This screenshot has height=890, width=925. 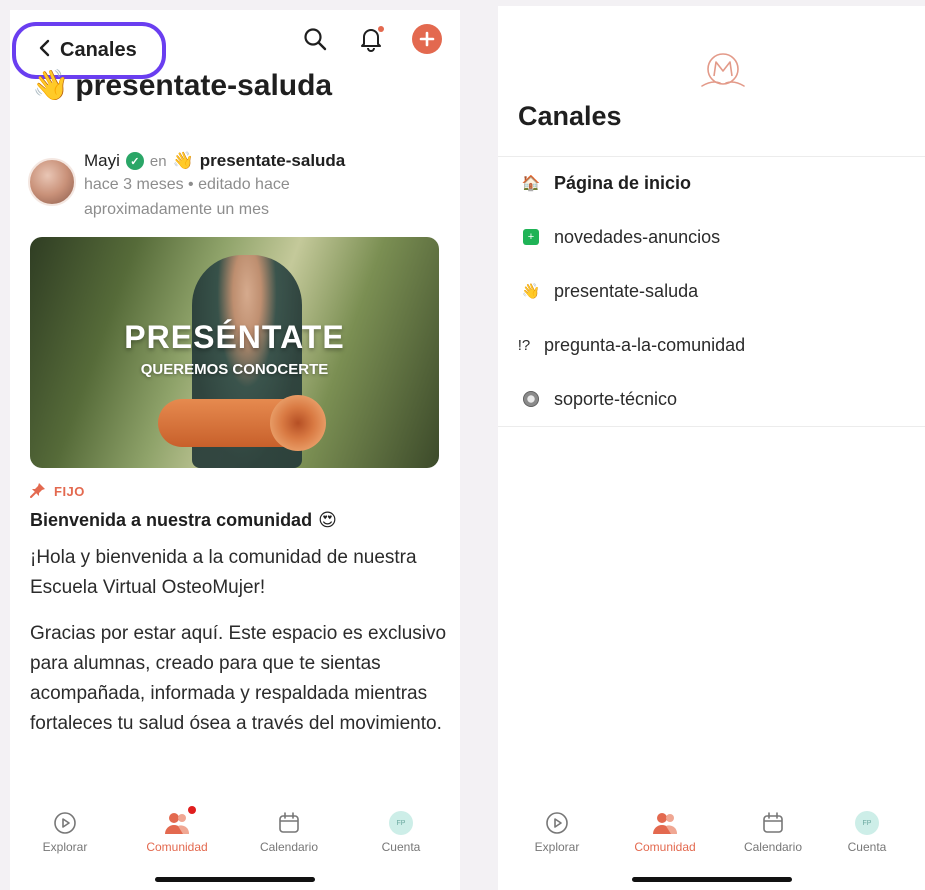 I want to click on page-title: Canales, so click(x=570, y=116).